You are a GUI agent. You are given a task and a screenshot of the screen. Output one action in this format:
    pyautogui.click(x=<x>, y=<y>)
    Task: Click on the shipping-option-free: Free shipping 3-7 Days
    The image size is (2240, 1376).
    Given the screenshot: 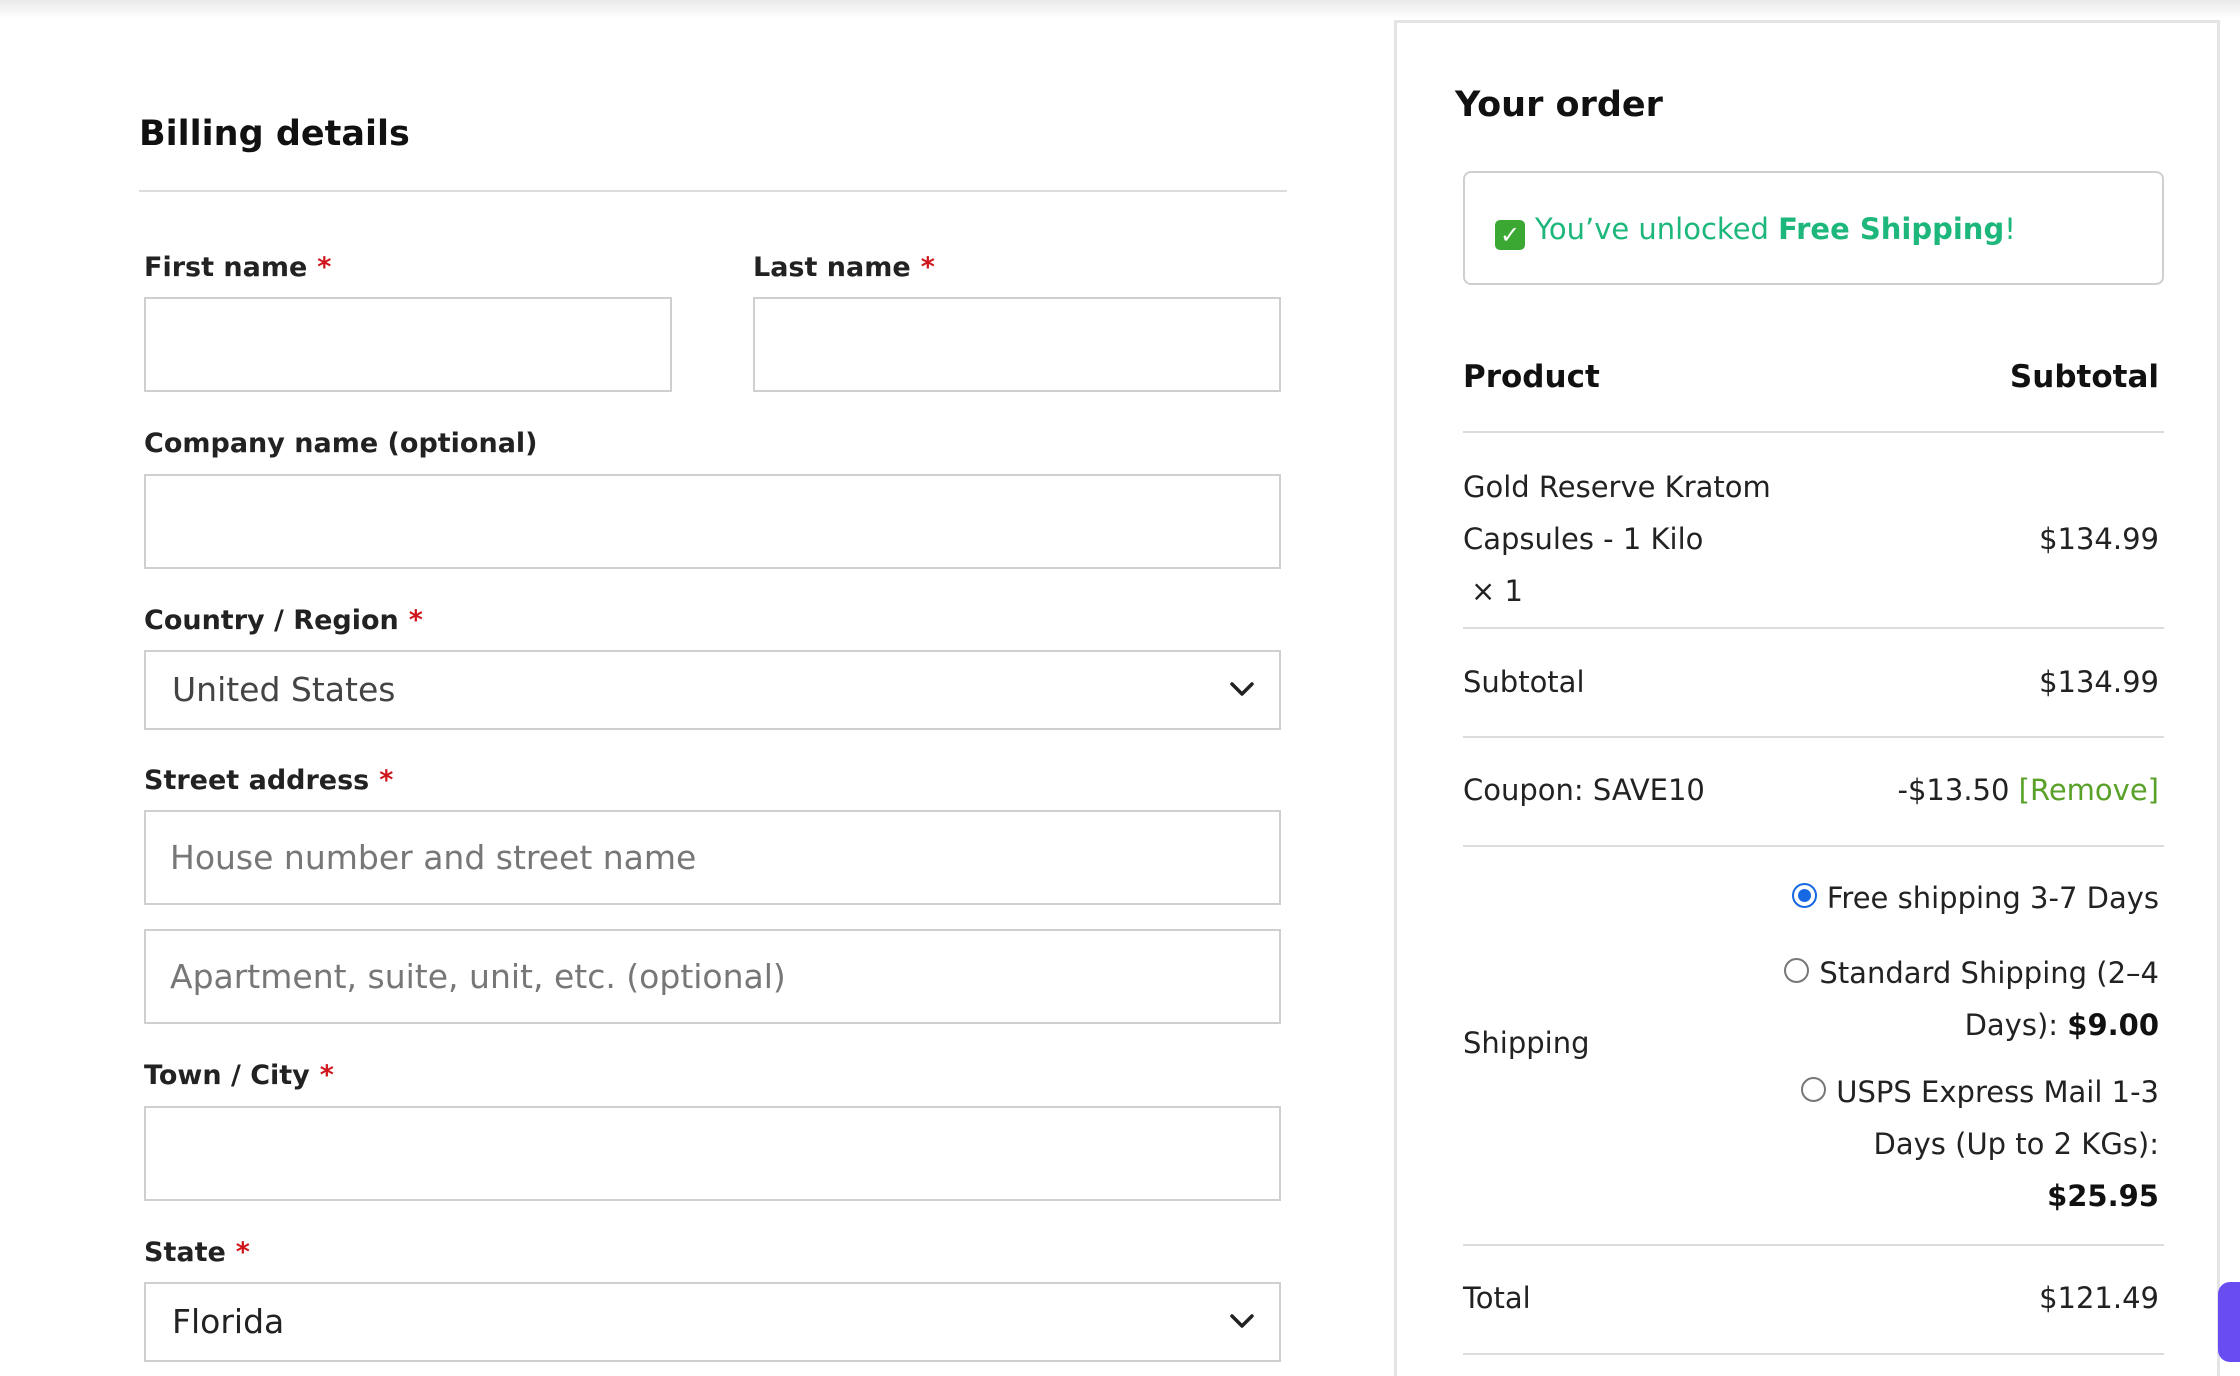 What is the action you would take?
    pyautogui.click(x=1975, y=898)
    